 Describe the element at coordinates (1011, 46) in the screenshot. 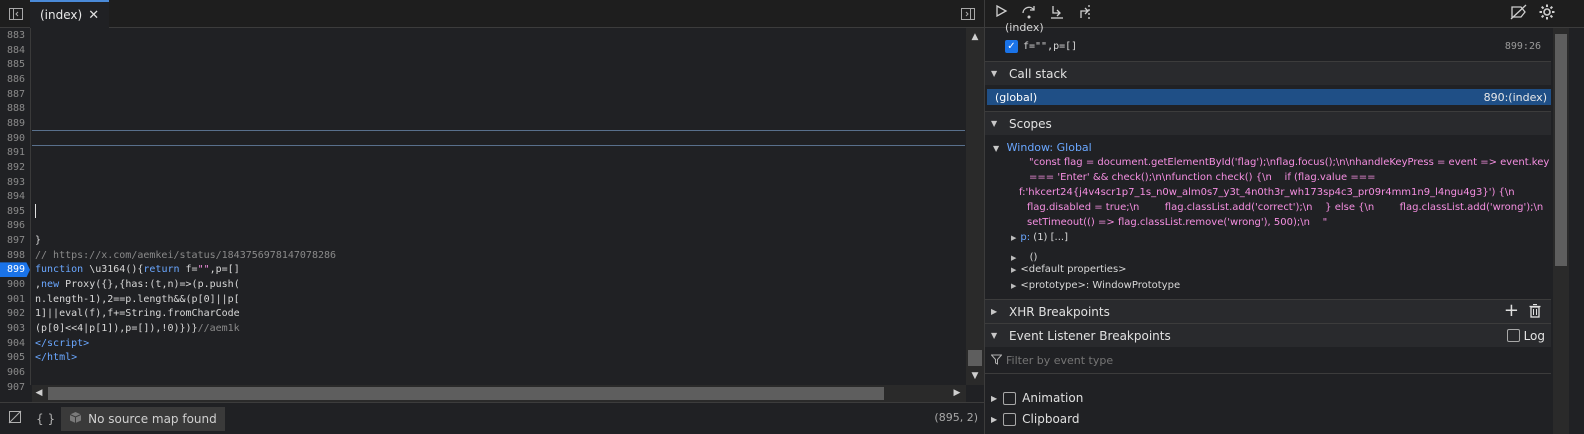

I see `breakpoint-checkbox: ✓` at that location.